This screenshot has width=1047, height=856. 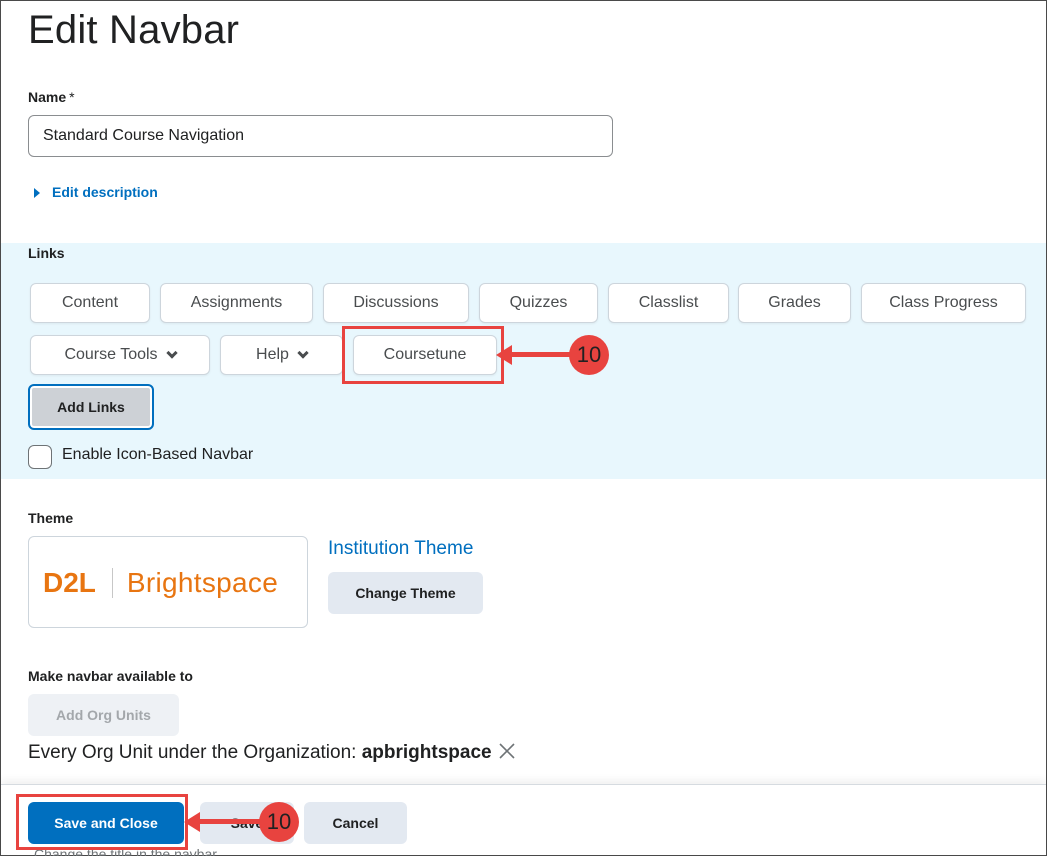 I want to click on links-label: Links, so click(x=46, y=253).